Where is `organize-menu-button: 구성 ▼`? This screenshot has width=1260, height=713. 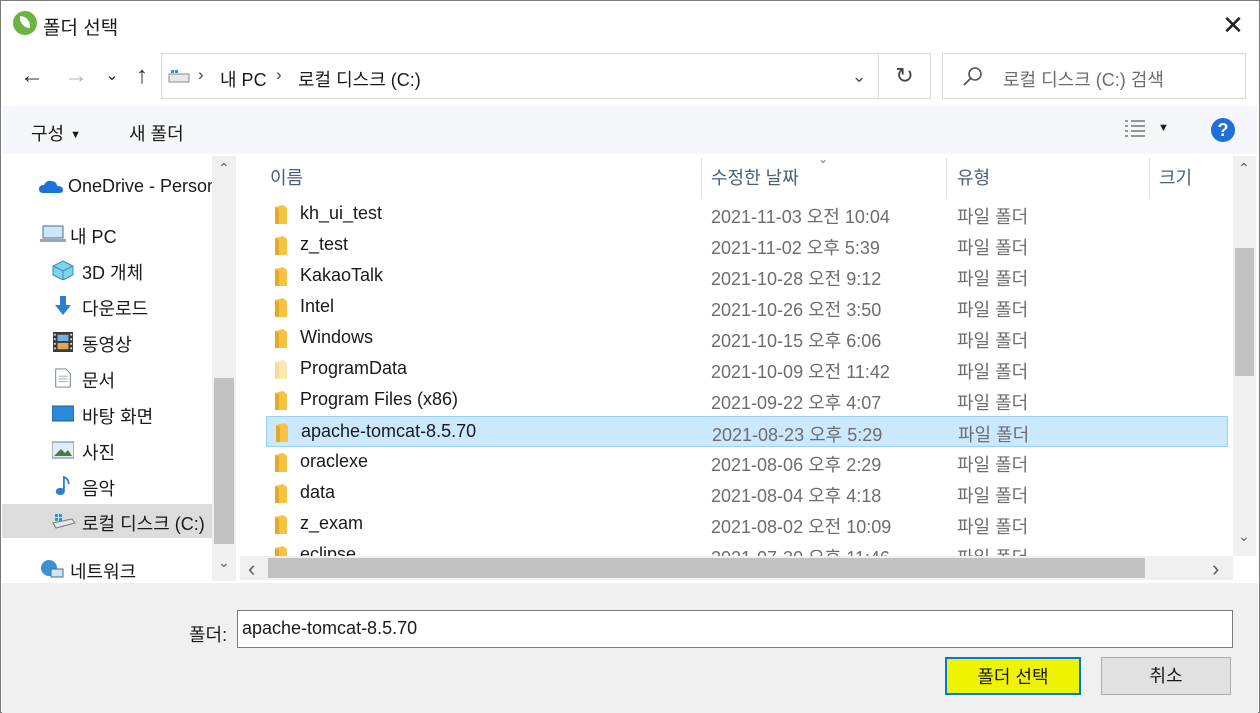 organize-menu-button: 구성 ▼ is located at coordinates (56, 133).